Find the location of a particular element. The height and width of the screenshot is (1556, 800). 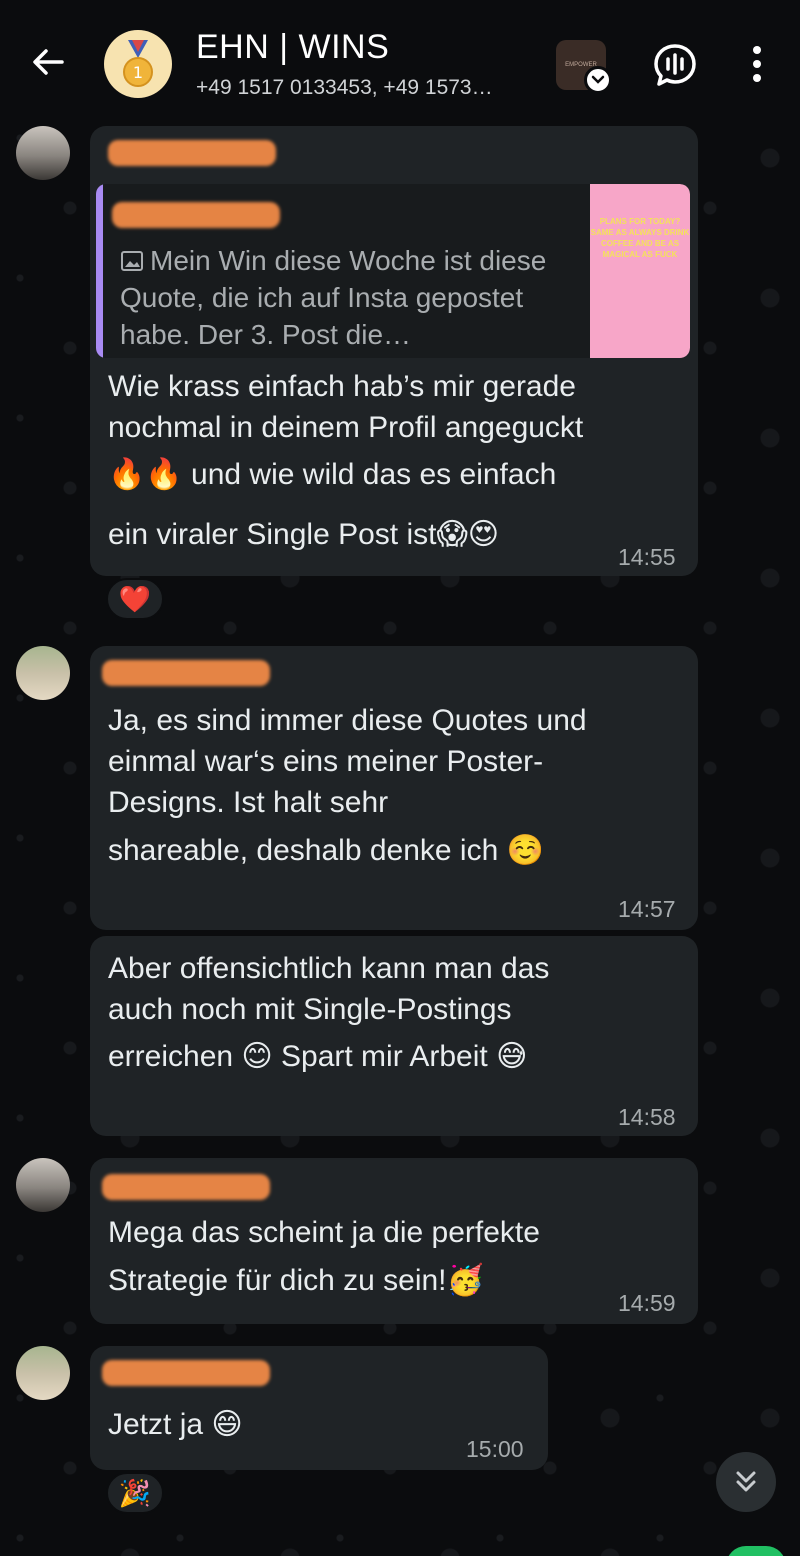

community-dropdown-badge is located at coordinates (598, 80).